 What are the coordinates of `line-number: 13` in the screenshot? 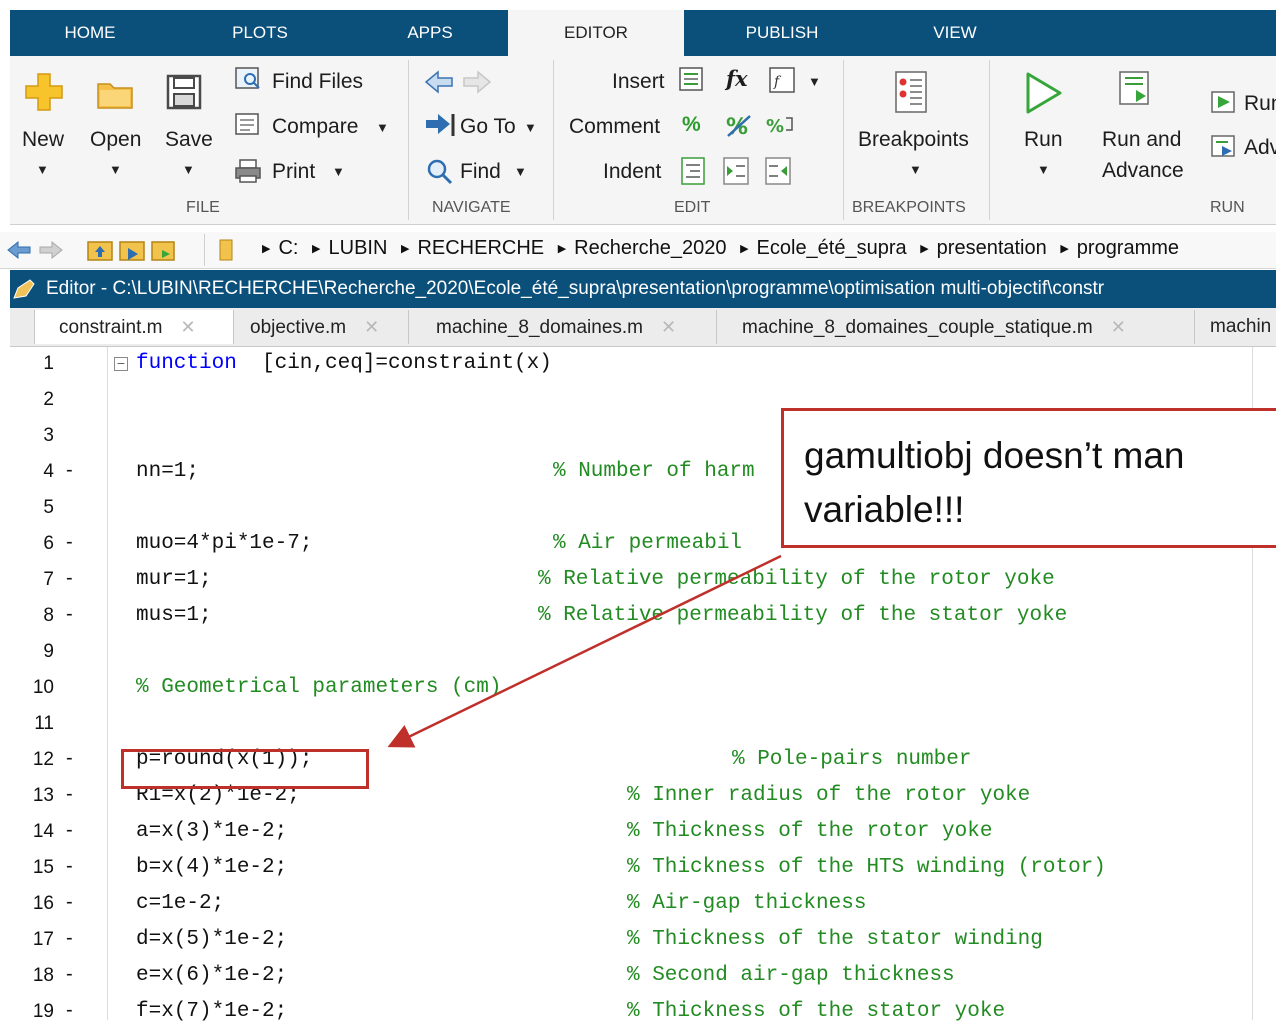 It's located at (43, 795).